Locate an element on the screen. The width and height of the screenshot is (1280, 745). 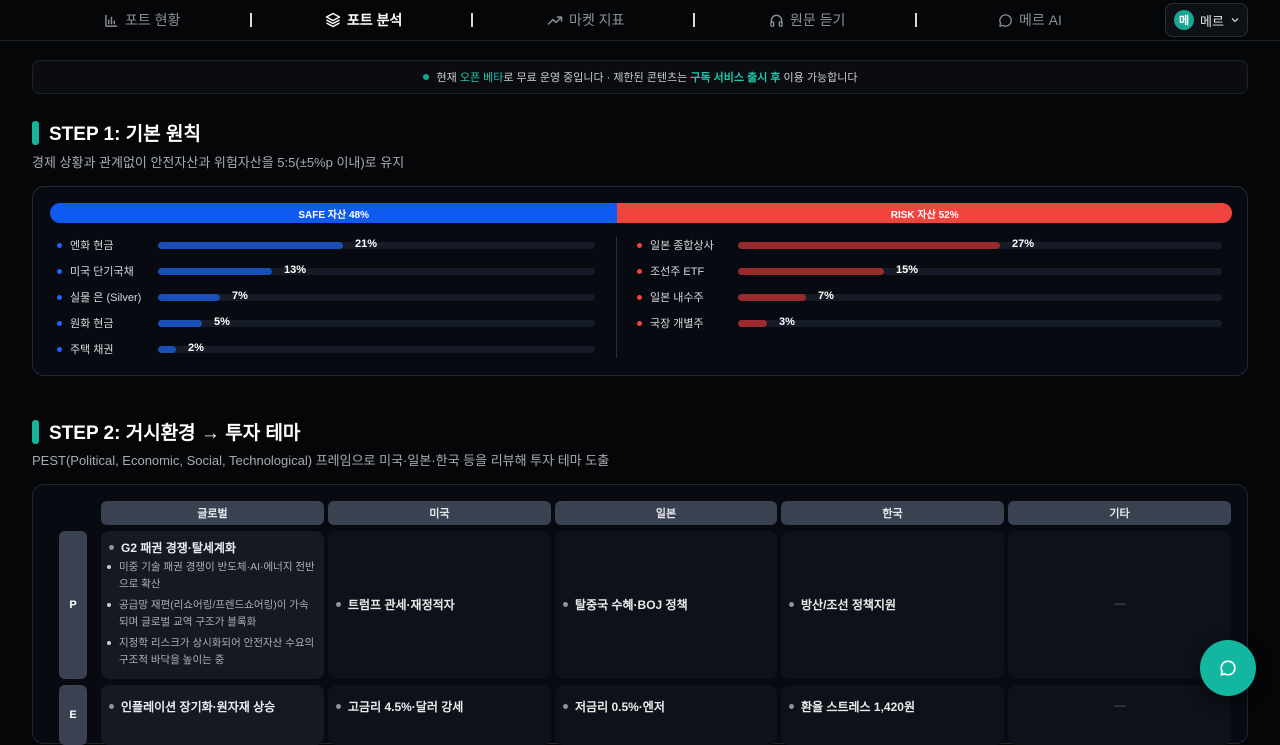
allocation-track: 21% is located at coordinates (376, 244).